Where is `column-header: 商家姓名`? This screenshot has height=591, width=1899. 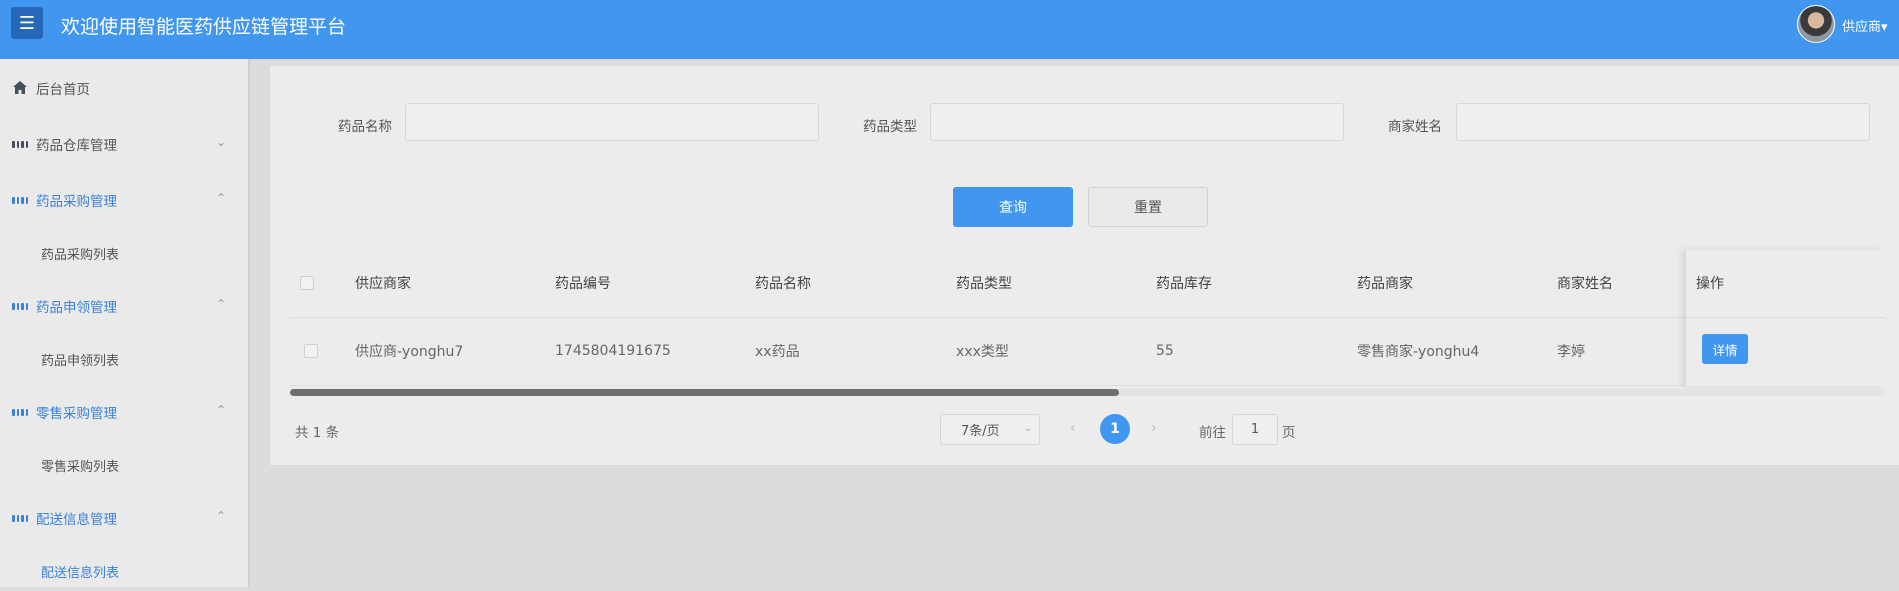
column-header: 商家姓名 is located at coordinates (1585, 283).